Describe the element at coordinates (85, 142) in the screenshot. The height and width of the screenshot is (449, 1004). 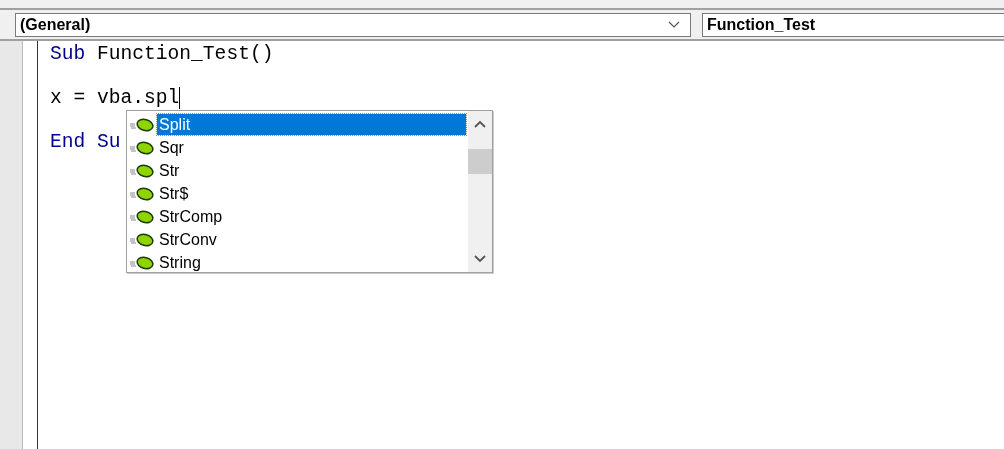
I see `code-text: End Su` at that location.